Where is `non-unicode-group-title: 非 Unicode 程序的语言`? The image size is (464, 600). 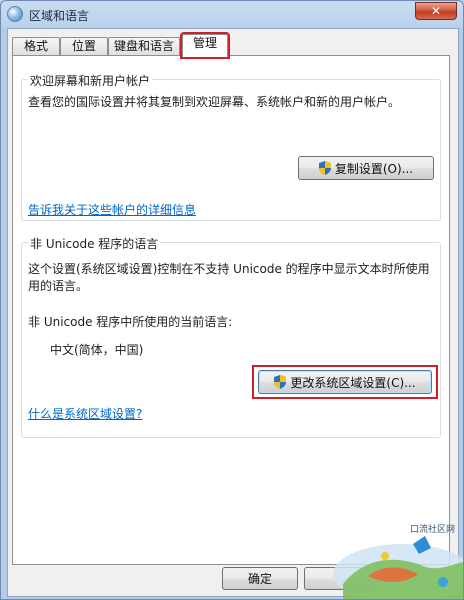
non-unicode-group-title: 非 Unicode 程序的语言 is located at coordinates (94, 243).